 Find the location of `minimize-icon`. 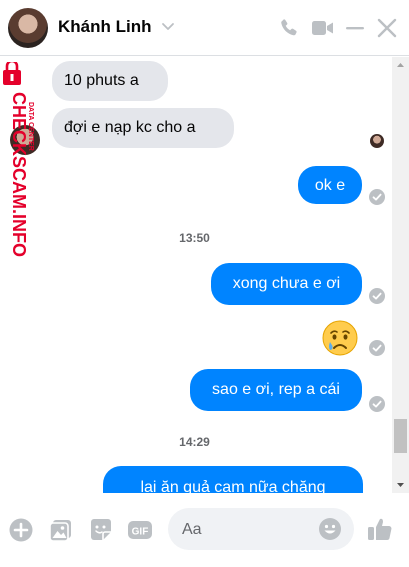

minimize-icon is located at coordinates (355, 28).